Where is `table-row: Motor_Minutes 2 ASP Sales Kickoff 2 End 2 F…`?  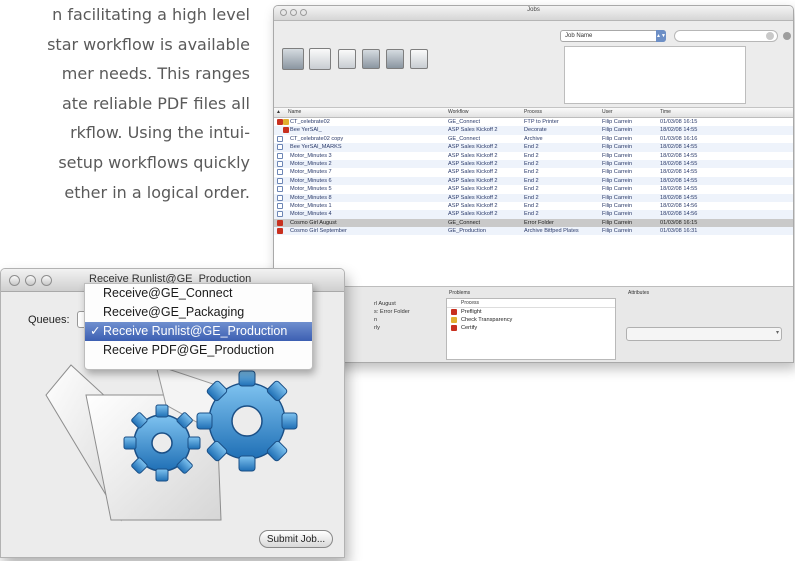
table-row: Motor_Minutes 2 ASP Sales Kickoff 2 End 2 F… is located at coordinates (533, 164).